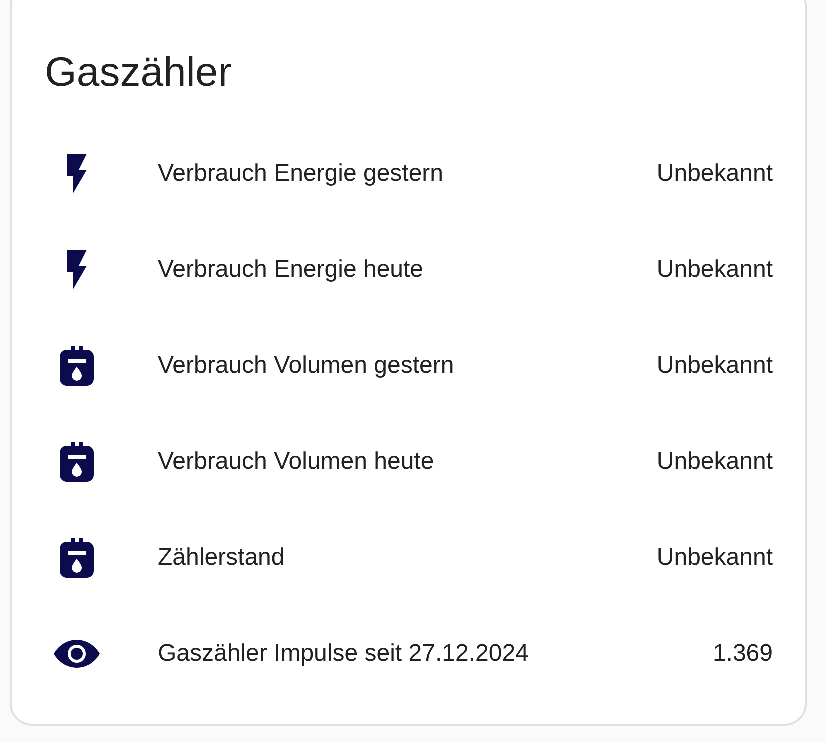 The width and height of the screenshot is (825, 743). I want to click on entity-name: Verbrauch Energie heute, so click(291, 270).